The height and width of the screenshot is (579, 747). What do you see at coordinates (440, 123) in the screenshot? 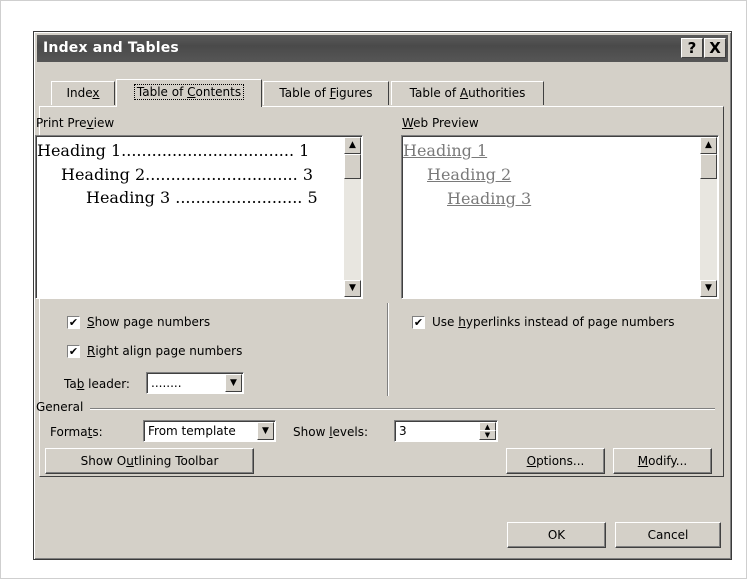
I see `web-preview-label: Web Preview` at bounding box center [440, 123].